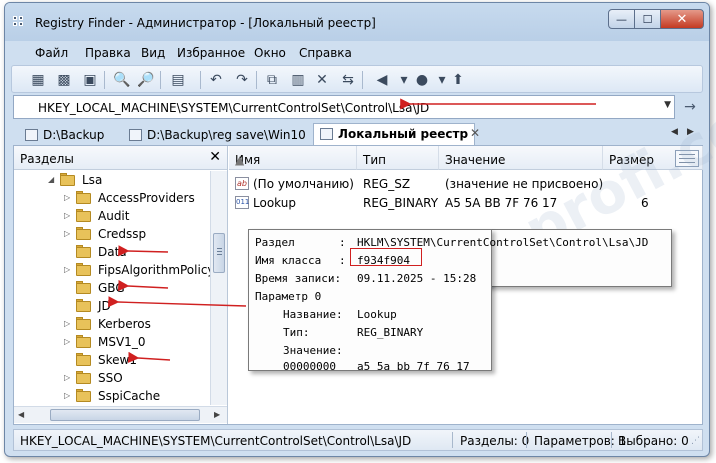 This screenshot has height=463, width=716. I want to click on tree-item-label: Audit, so click(114, 216).